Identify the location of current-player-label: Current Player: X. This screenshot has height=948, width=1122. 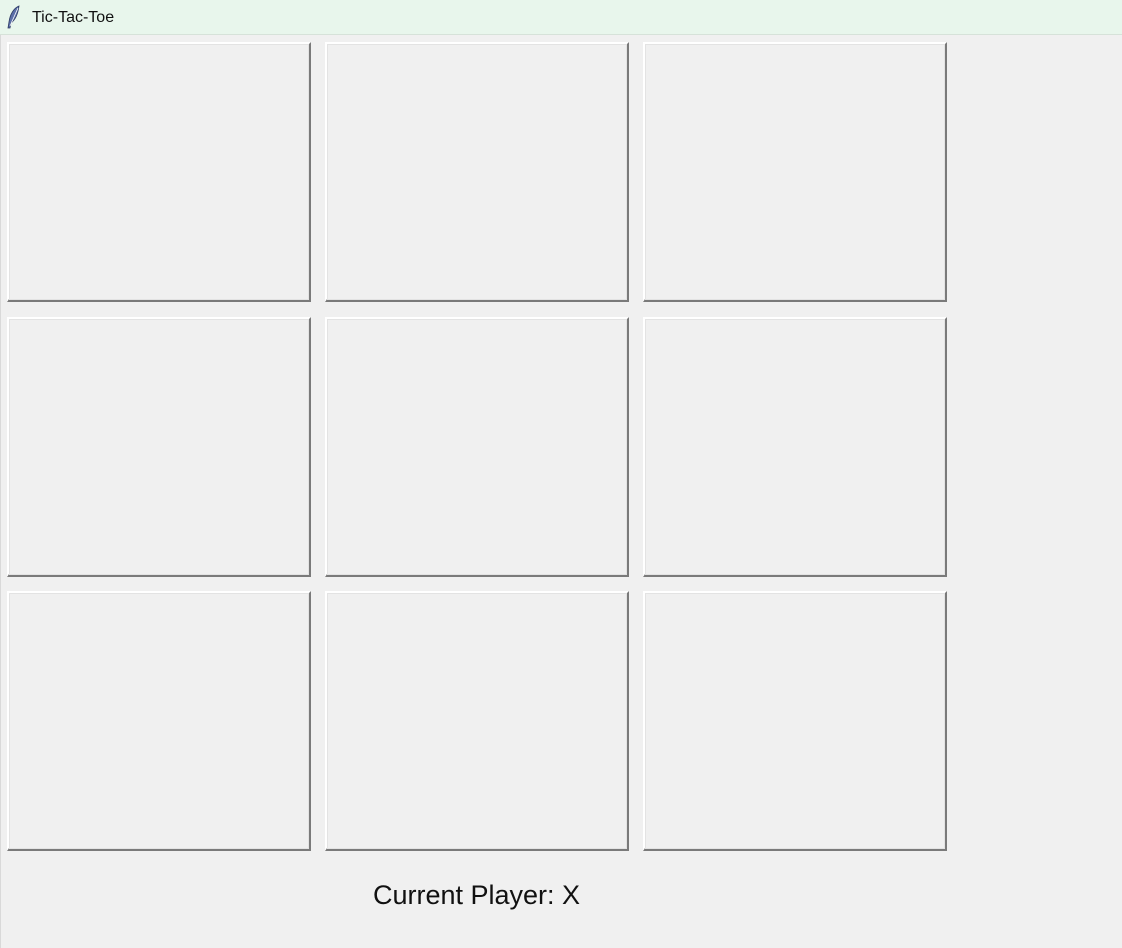
(476, 895).